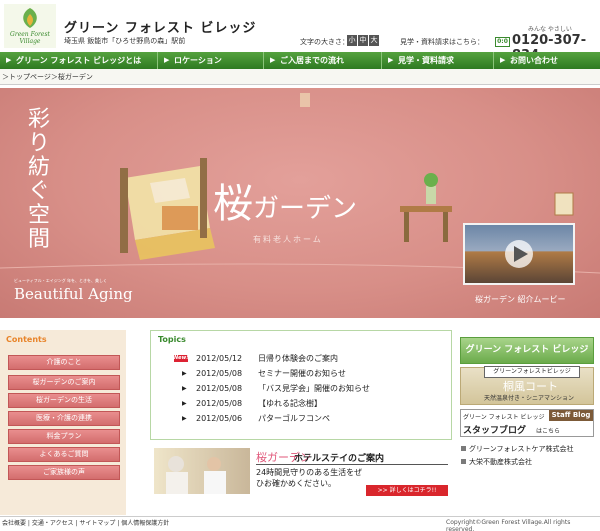  Describe the element at coordinates (352, 464) in the screenshot. I see `divider` at that location.